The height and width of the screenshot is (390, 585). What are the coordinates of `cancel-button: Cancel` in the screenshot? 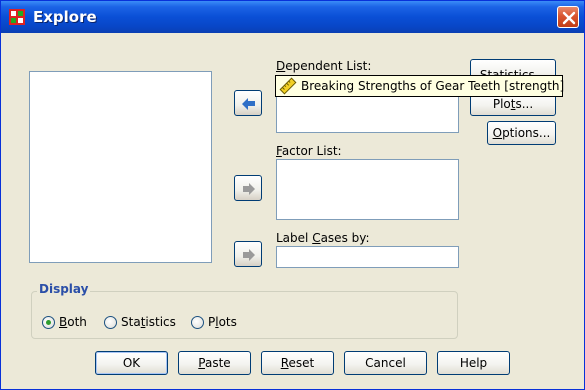 It's located at (385, 363).